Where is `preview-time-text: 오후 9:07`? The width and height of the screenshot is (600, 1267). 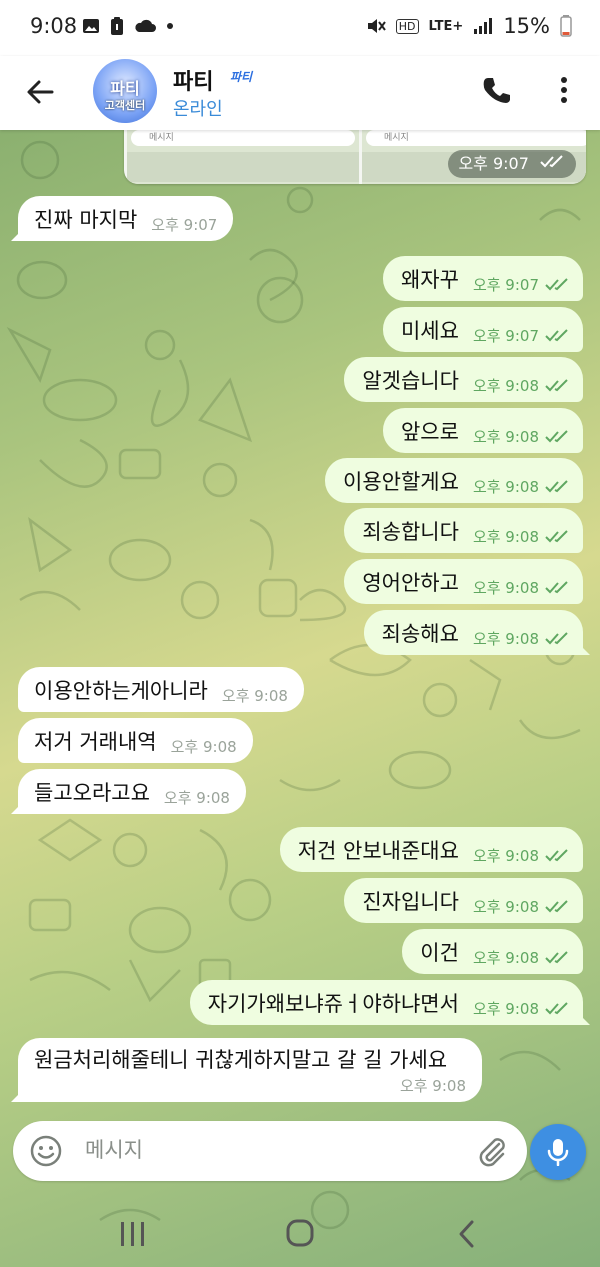
preview-time-text: 오후 9:07 is located at coordinates (493, 163).